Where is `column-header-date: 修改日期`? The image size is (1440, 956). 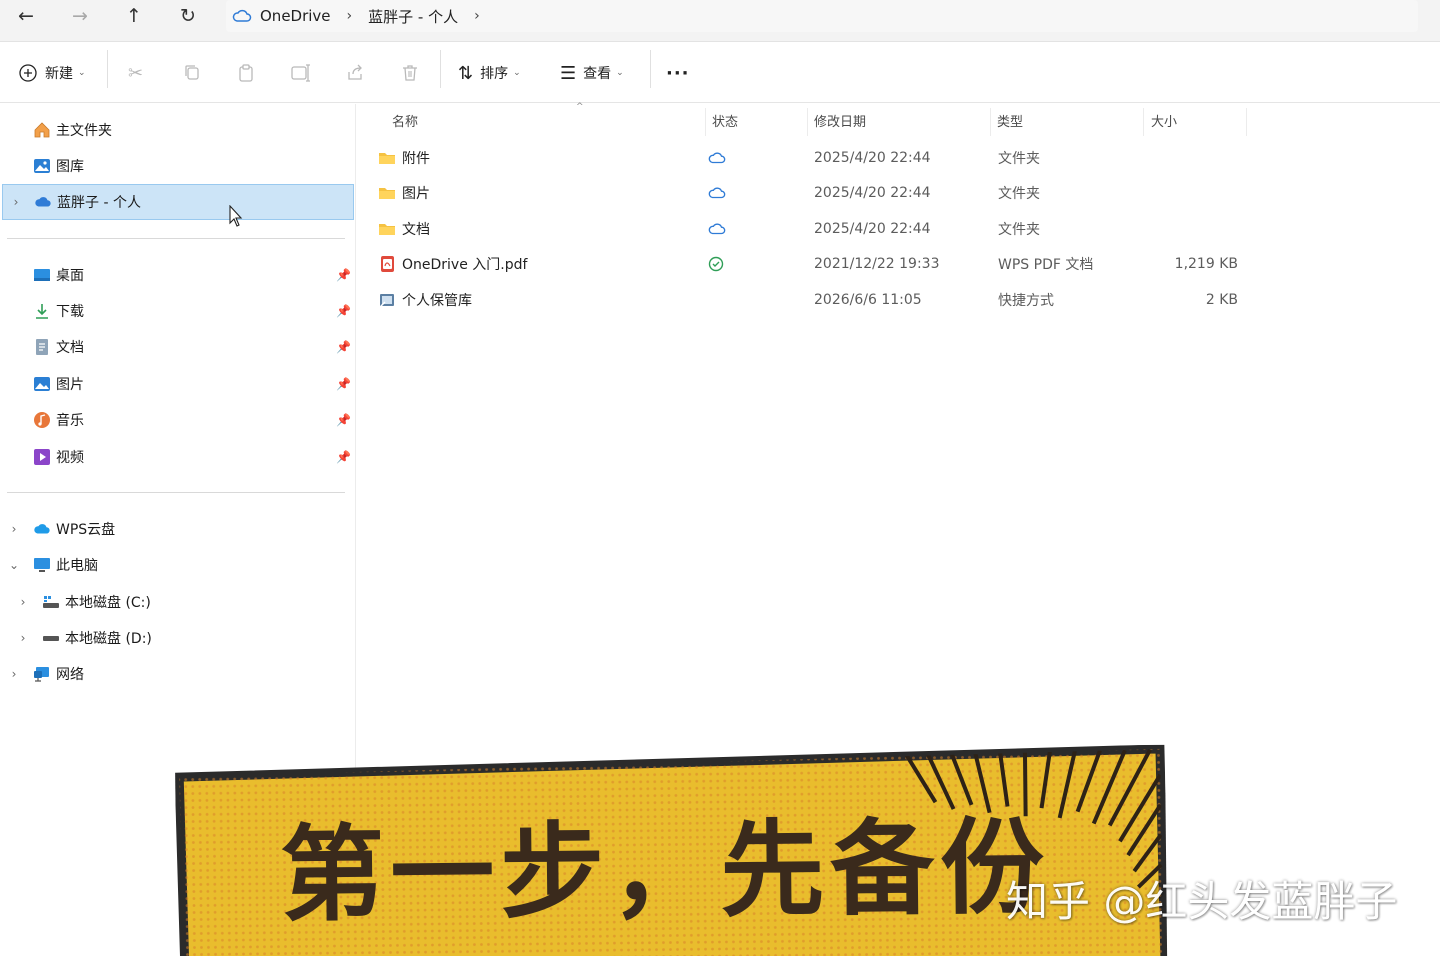 column-header-date: 修改日期 is located at coordinates (840, 120).